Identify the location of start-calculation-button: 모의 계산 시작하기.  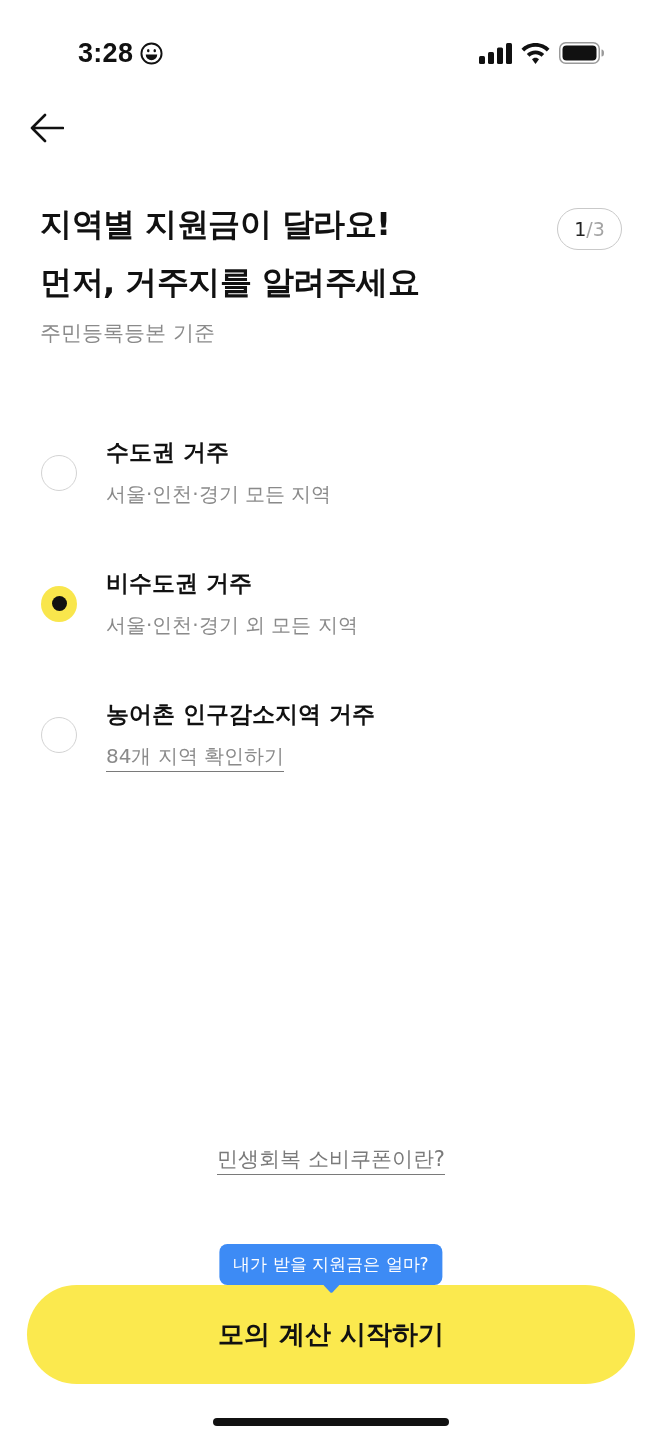
(331, 1334).